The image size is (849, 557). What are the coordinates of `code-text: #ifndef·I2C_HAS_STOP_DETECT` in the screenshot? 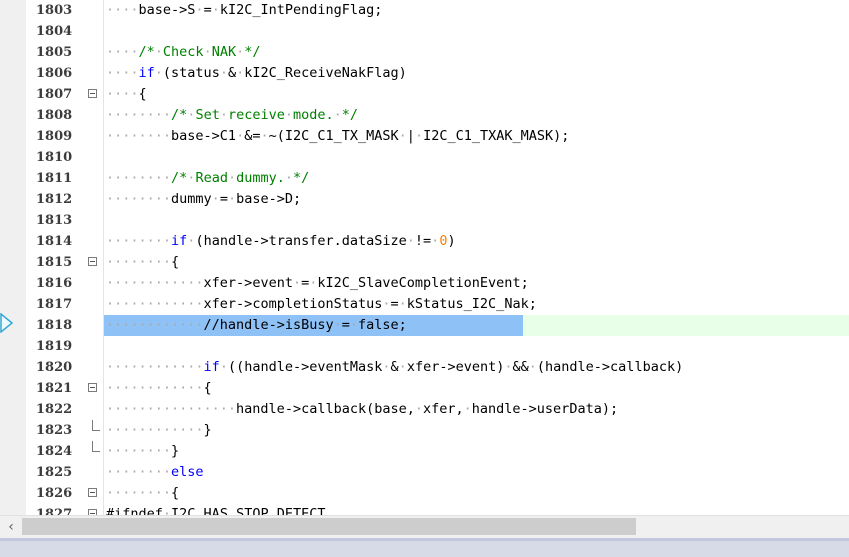 It's located at (216, 510).